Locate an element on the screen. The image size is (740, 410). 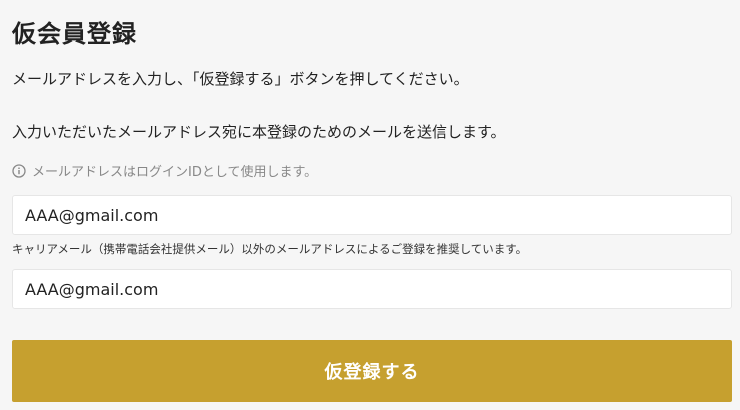
instruction-text-1: メールアドレスを入力し、「仮登録する」ボタンを押してください。 is located at coordinates (240, 79).